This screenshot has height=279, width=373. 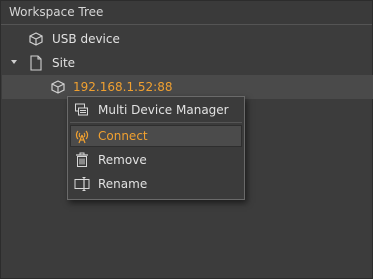 What do you see at coordinates (123, 184) in the screenshot?
I see `menu-item-label: Rename` at bounding box center [123, 184].